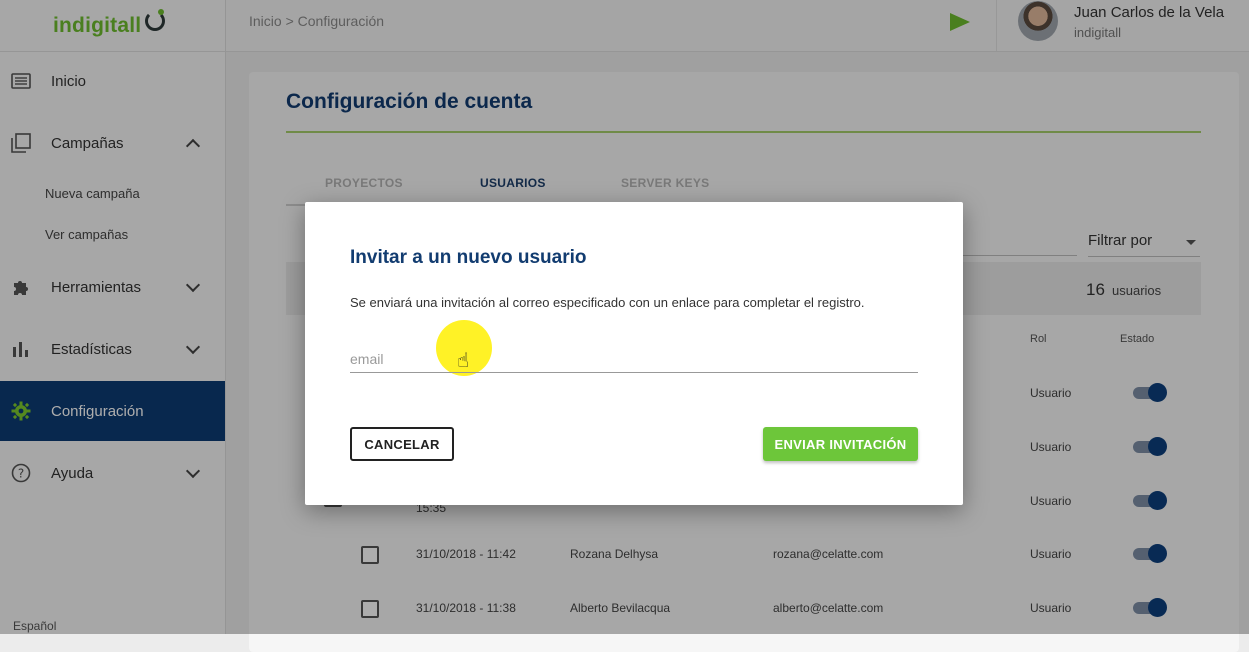 This screenshot has height=652, width=1249. What do you see at coordinates (840, 444) in the screenshot?
I see `send-invitation-button: ENVIAR INVITACIÓN` at bounding box center [840, 444].